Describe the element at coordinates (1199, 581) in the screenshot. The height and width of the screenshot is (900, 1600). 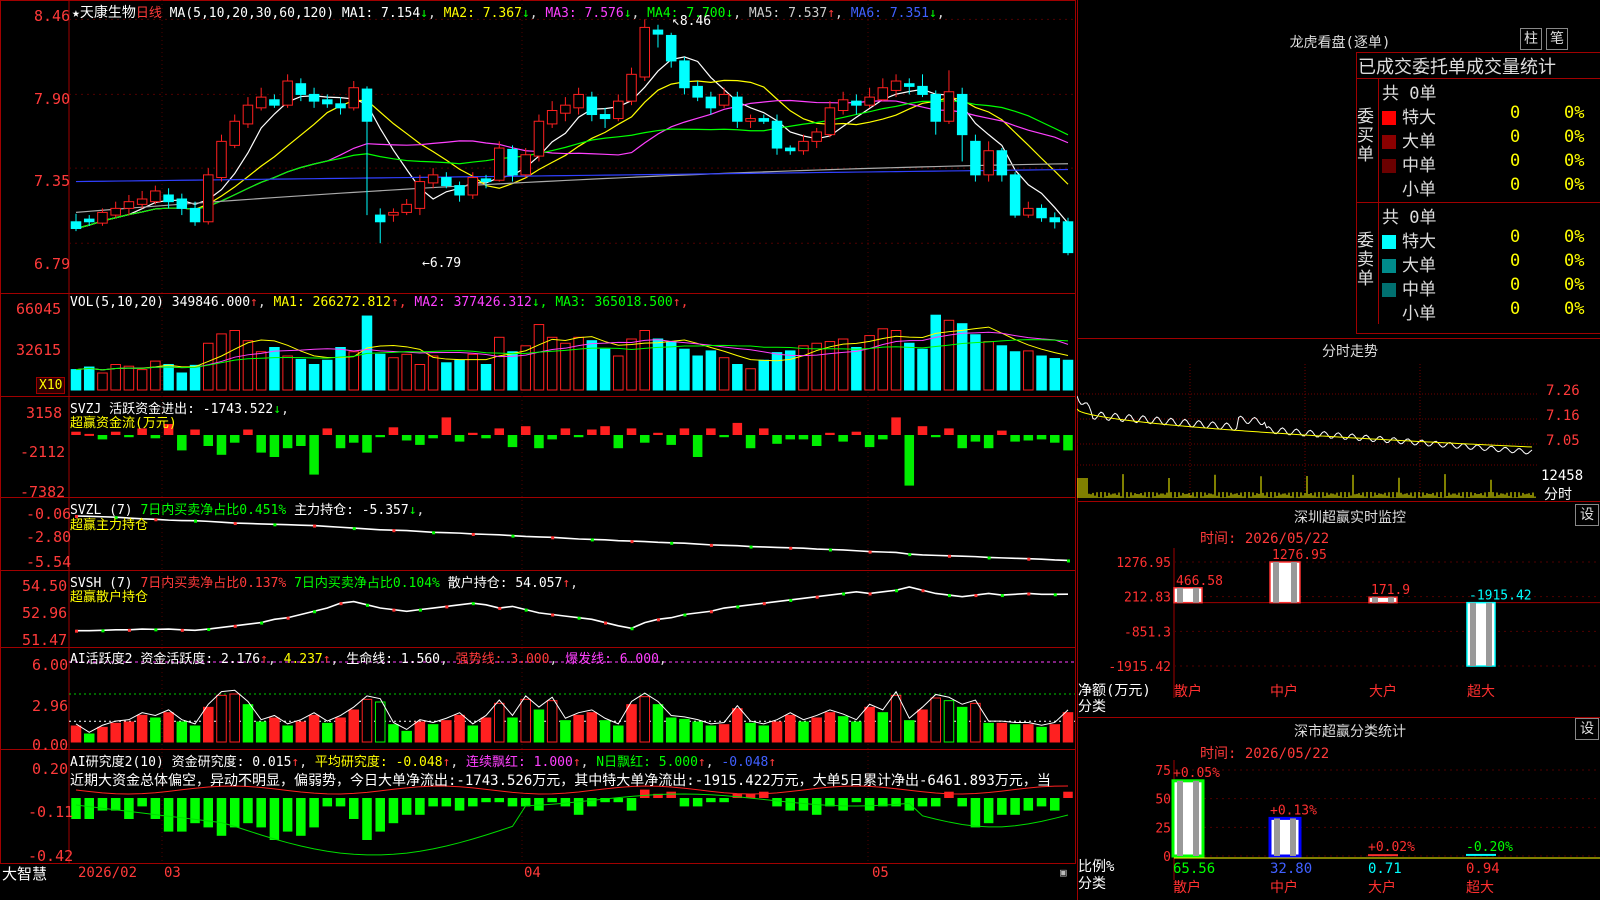
I see `sz-monitor-value-label: 466.58` at that location.